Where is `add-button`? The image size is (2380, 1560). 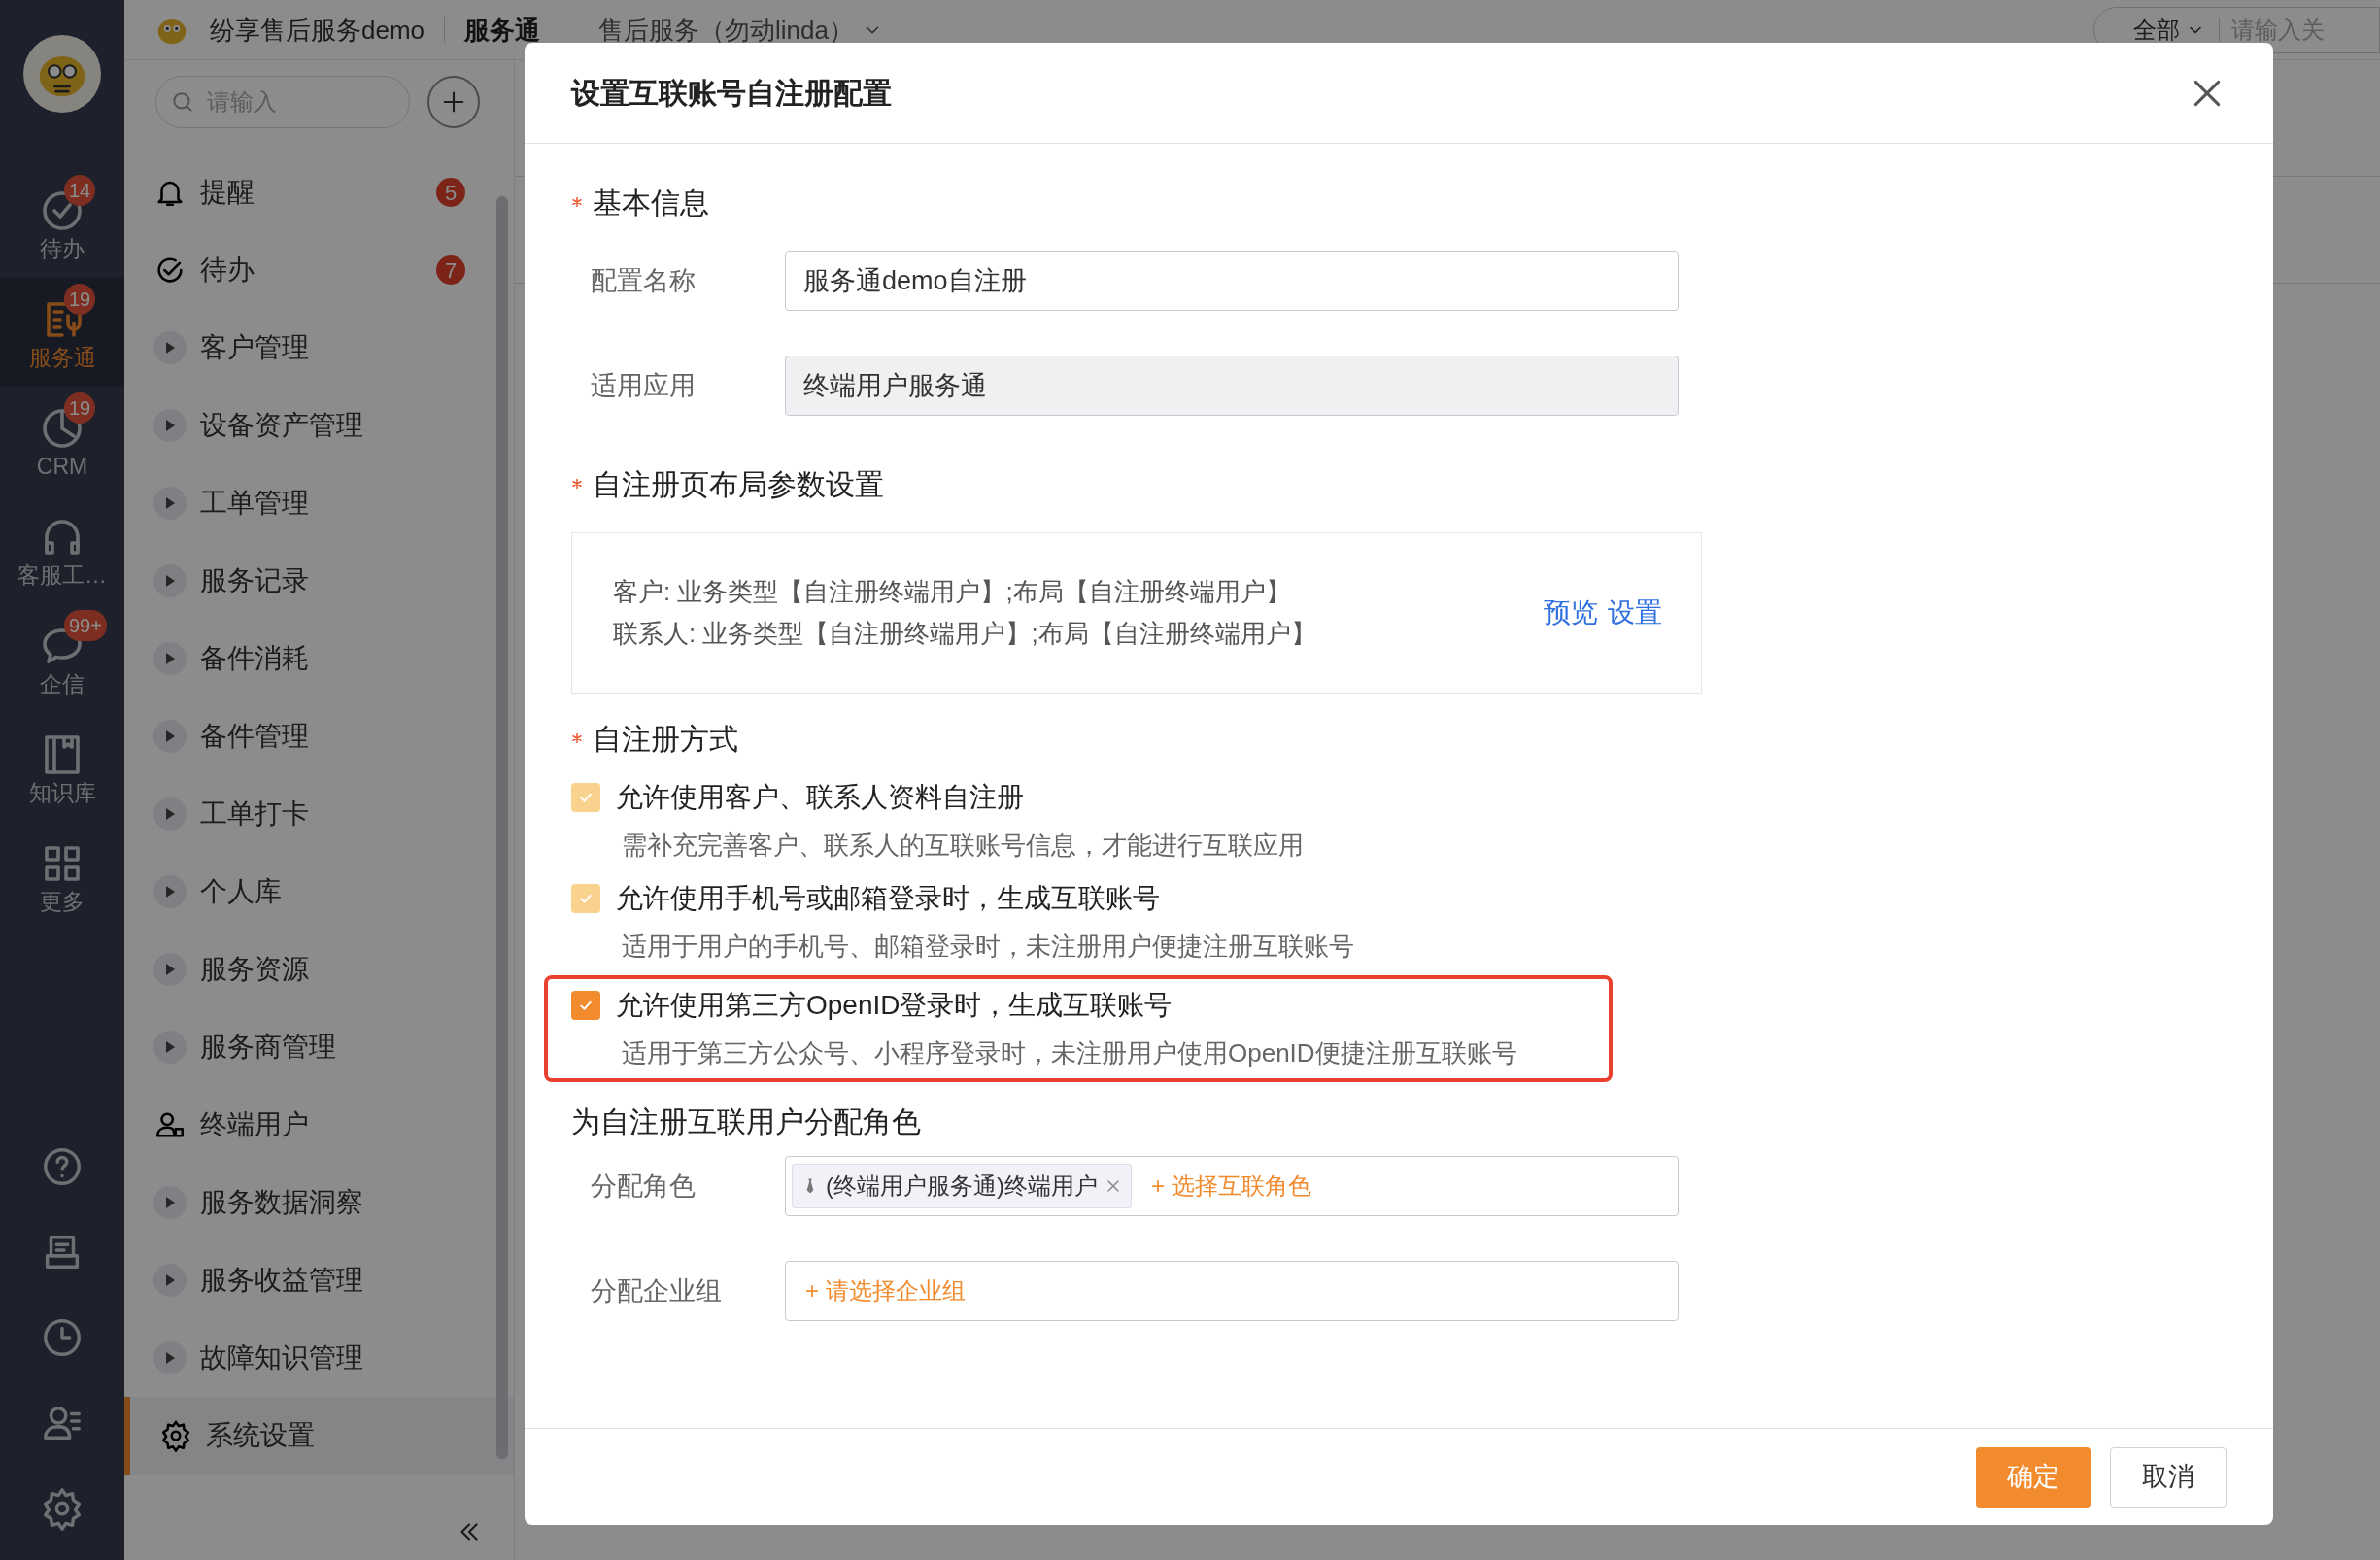 add-button is located at coordinates (453, 102).